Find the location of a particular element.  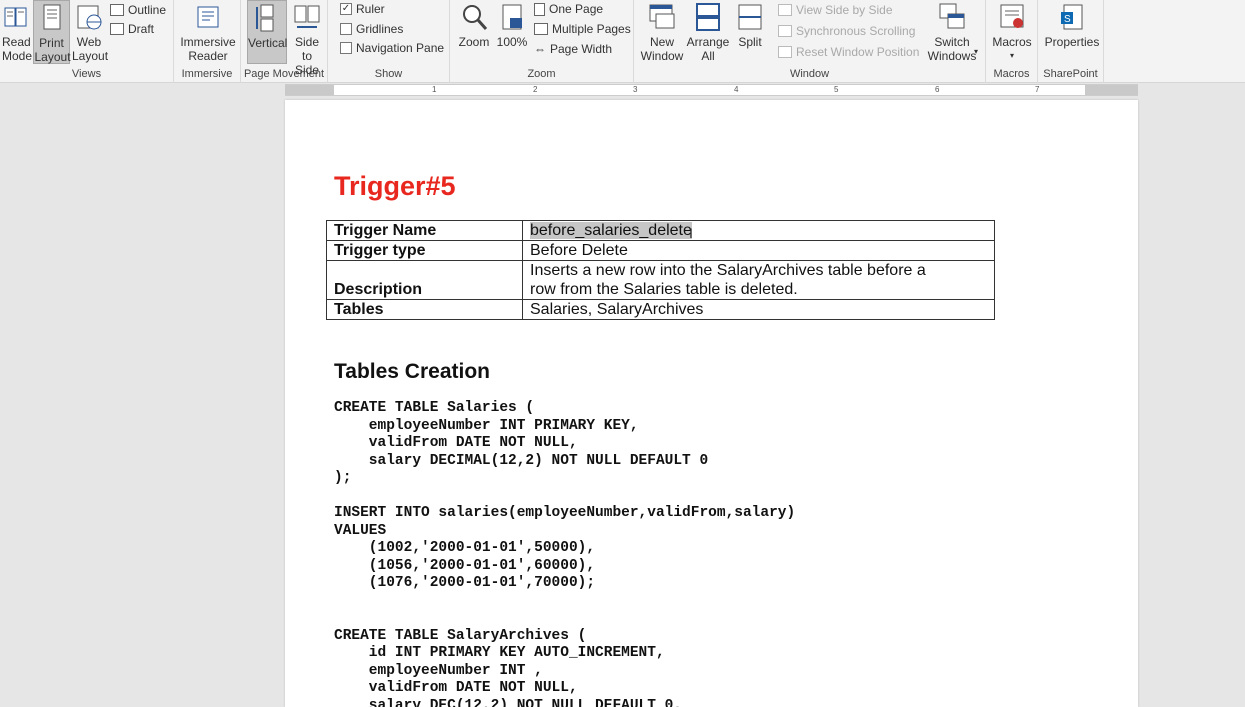

chevron-down-icon: ▾ is located at coordinates (975, 51).